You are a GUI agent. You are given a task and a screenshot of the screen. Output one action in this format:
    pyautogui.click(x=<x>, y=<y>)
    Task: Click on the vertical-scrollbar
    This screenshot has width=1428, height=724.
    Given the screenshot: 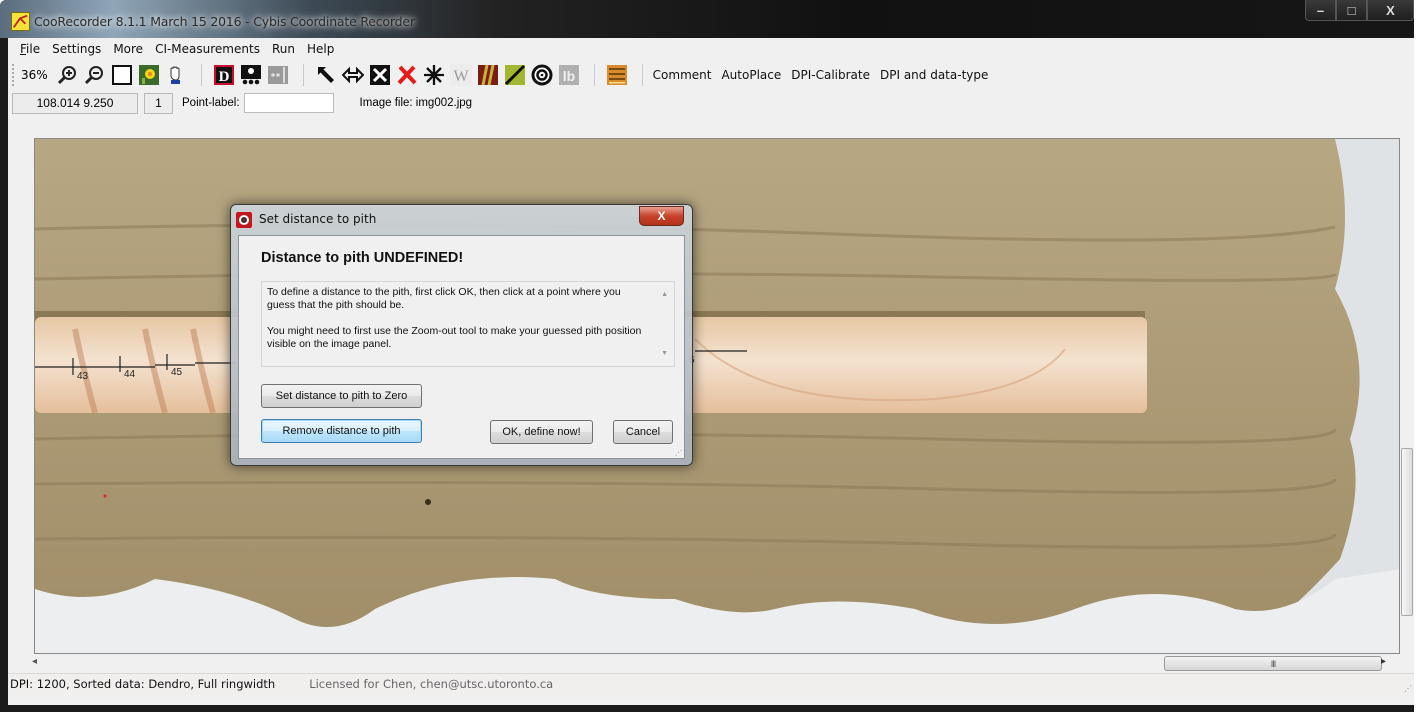 What is the action you would take?
    pyautogui.click(x=1407, y=396)
    